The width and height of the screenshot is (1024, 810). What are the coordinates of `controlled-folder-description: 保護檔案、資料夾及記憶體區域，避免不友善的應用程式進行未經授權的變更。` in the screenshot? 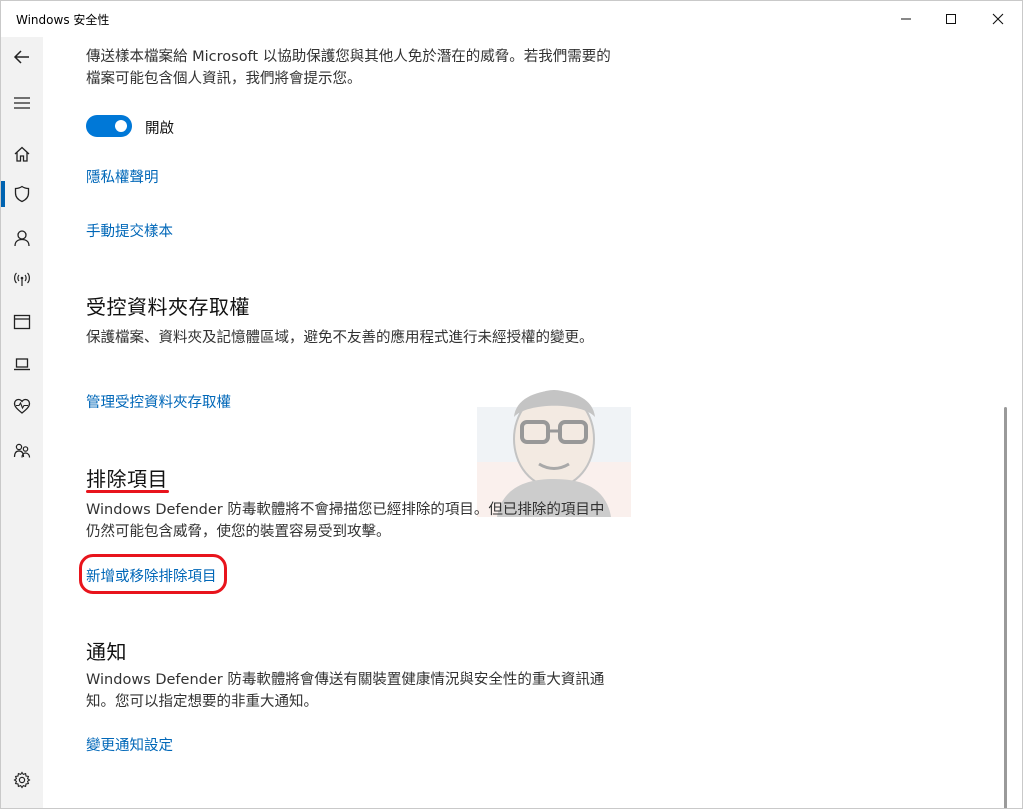 It's located at (340, 338).